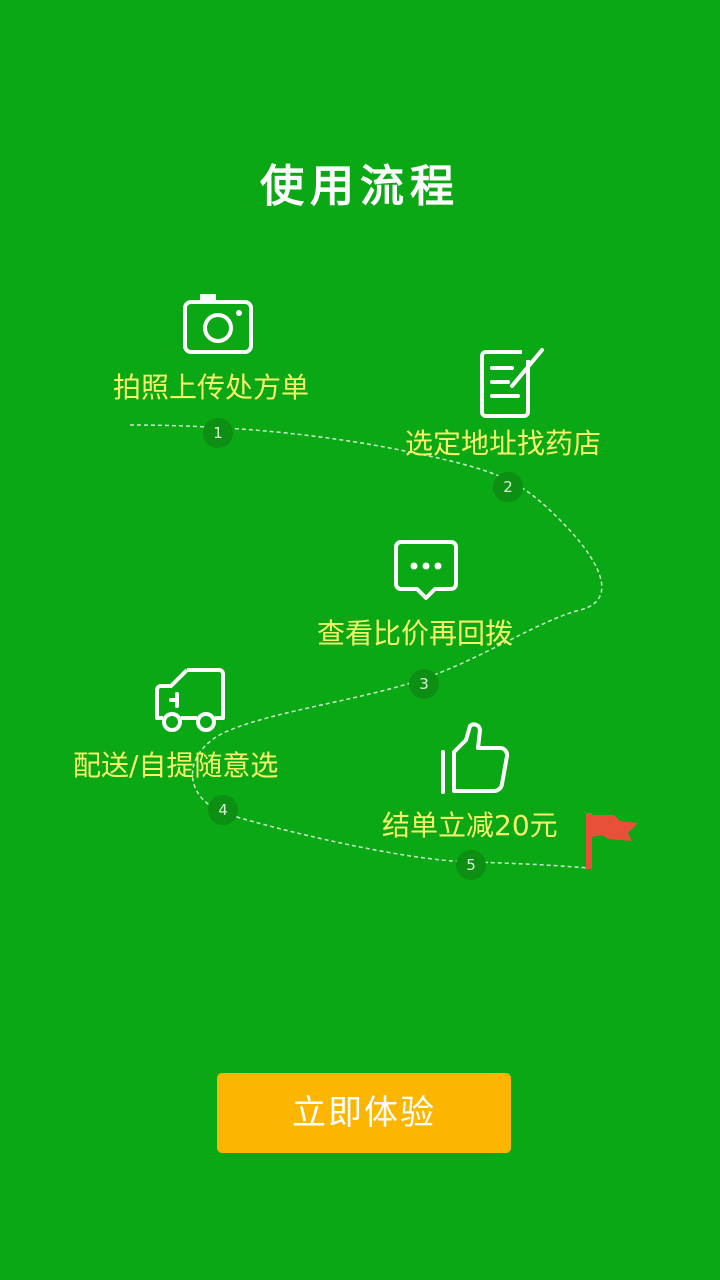 The height and width of the screenshot is (1280, 720). What do you see at coordinates (512, 383) in the screenshot?
I see `edit-note-icon` at bounding box center [512, 383].